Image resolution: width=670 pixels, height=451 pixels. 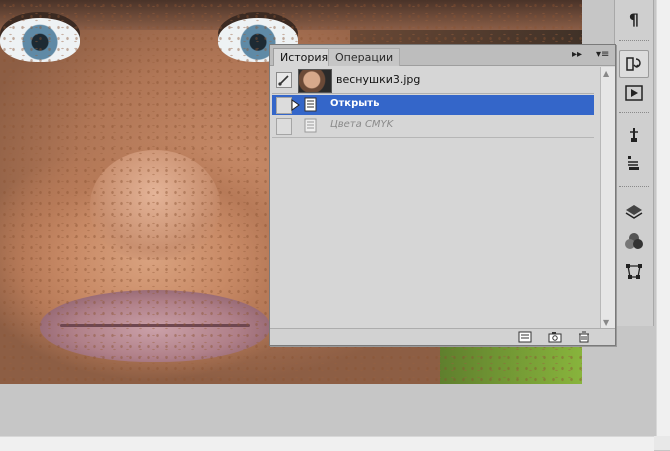 I want to click on panel-tab-bar: История Операции ▸▸ ▾≡, so click(x=442, y=55).